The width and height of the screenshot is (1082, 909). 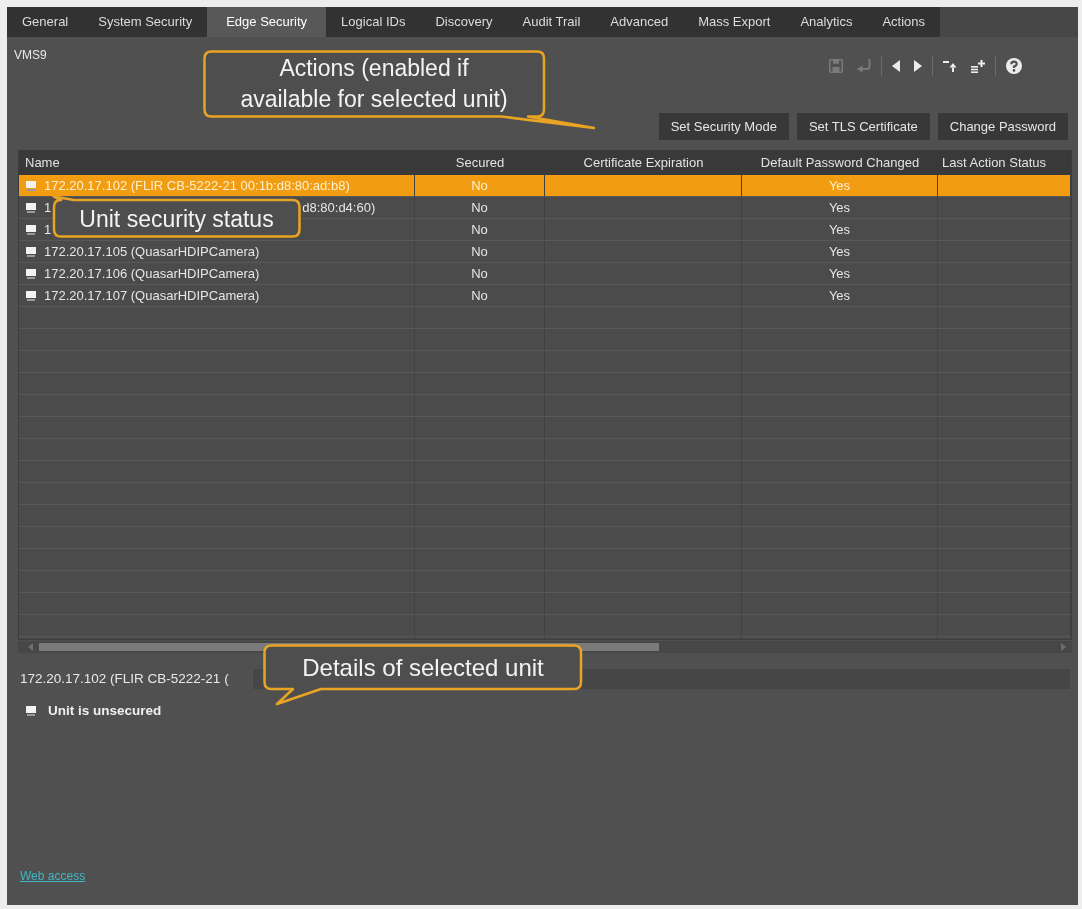 I want to click on tab: Actions, so click(x=904, y=22).